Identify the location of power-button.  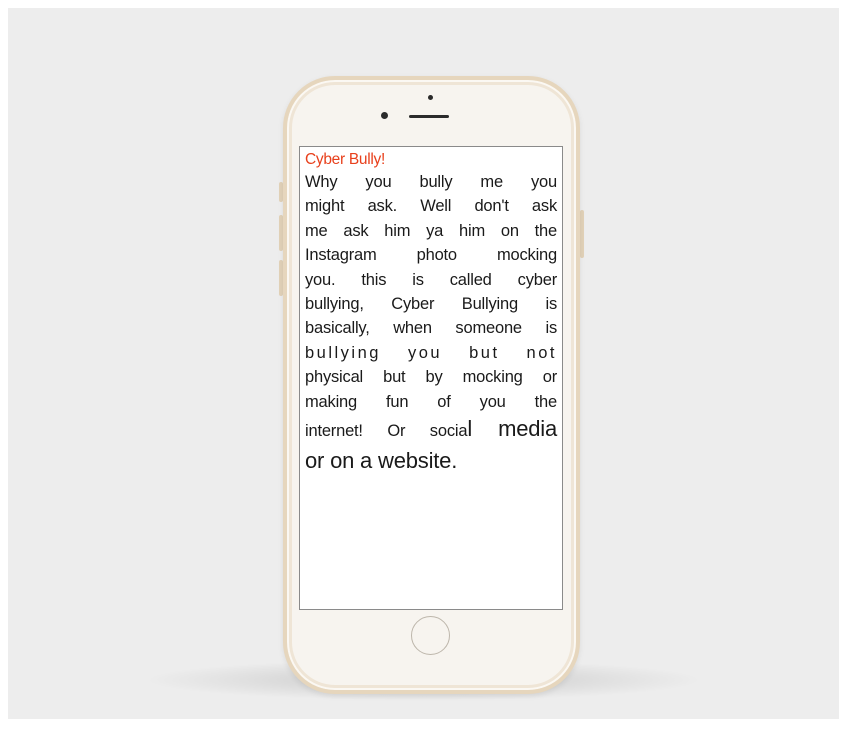
(582, 234).